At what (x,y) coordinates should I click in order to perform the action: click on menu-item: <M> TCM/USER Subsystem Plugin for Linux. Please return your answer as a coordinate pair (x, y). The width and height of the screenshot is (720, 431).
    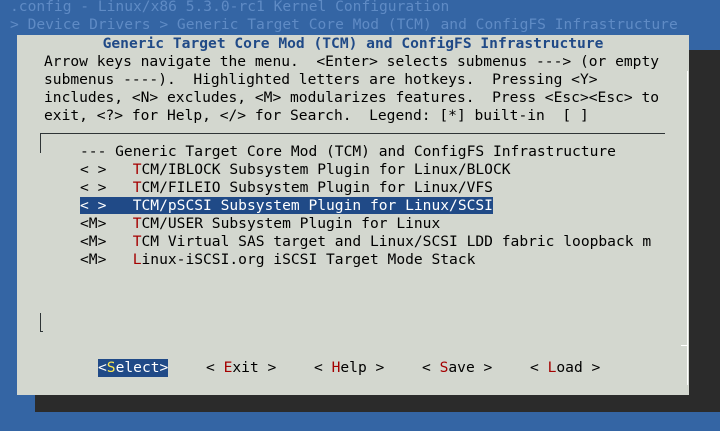
    Looking at the image, I should click on (260, 224).